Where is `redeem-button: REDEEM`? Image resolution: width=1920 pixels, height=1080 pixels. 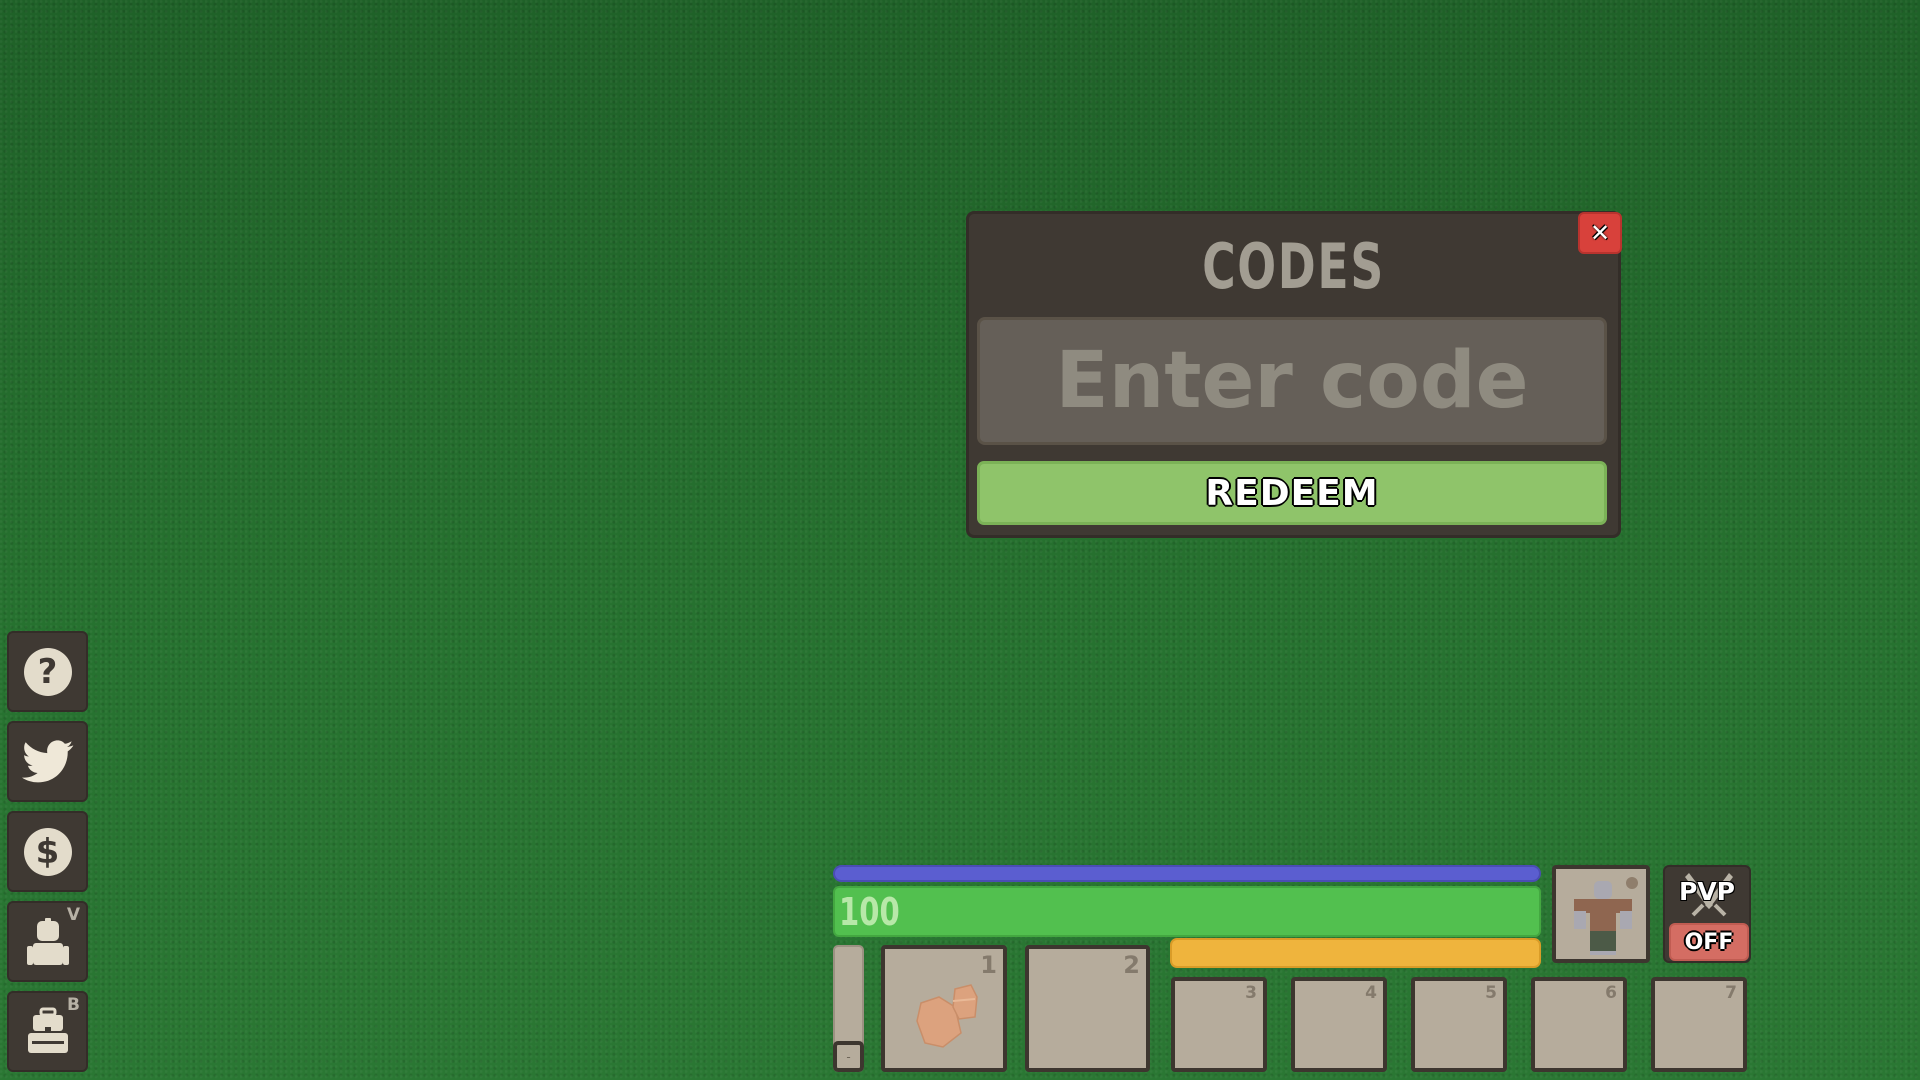 redeem-button: REDEEM is located at coordinates (1292, 493).